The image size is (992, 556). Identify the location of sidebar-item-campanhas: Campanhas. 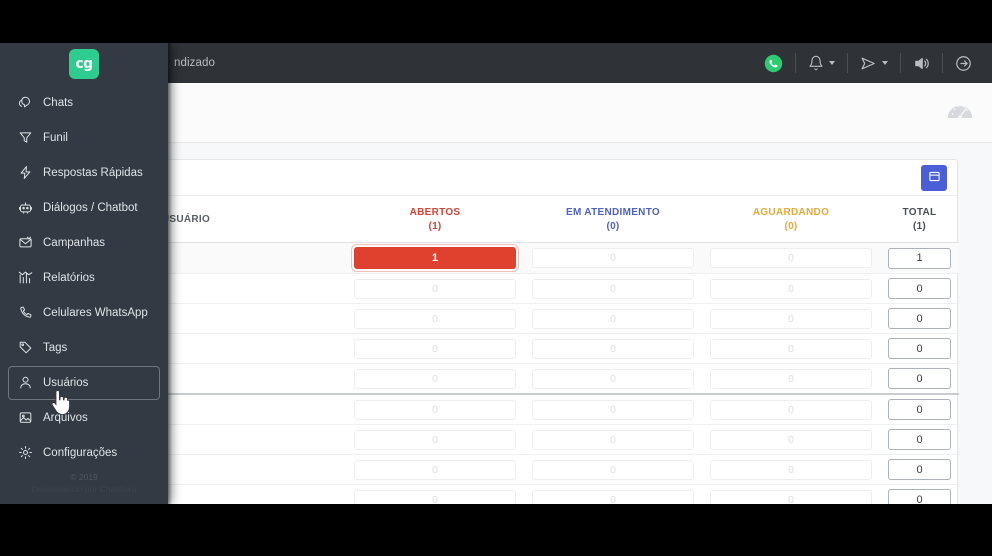
(84, 243).